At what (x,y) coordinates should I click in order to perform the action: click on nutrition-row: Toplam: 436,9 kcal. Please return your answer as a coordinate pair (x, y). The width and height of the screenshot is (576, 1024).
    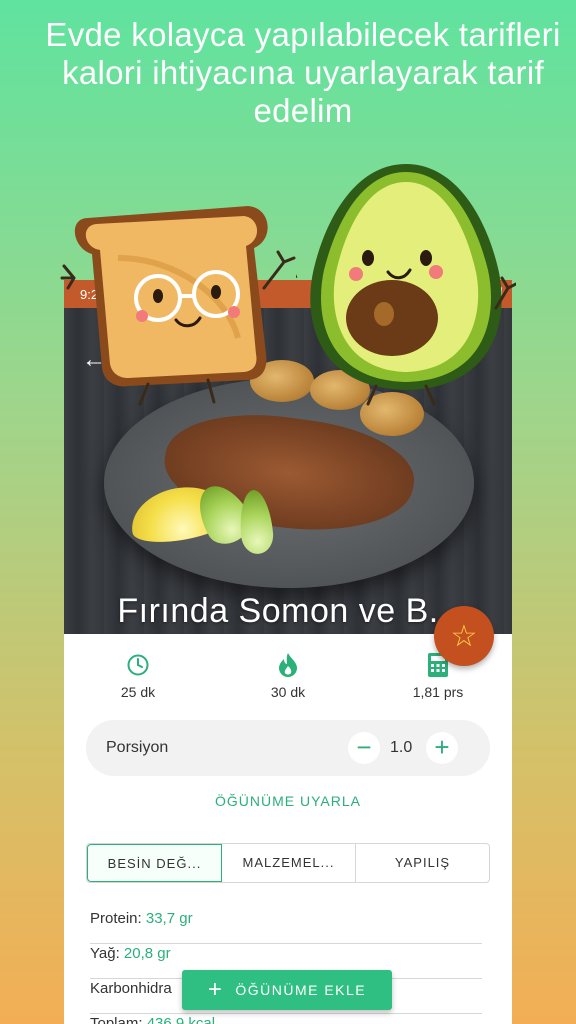
    Looking at the image, I should click on (286, 1019).